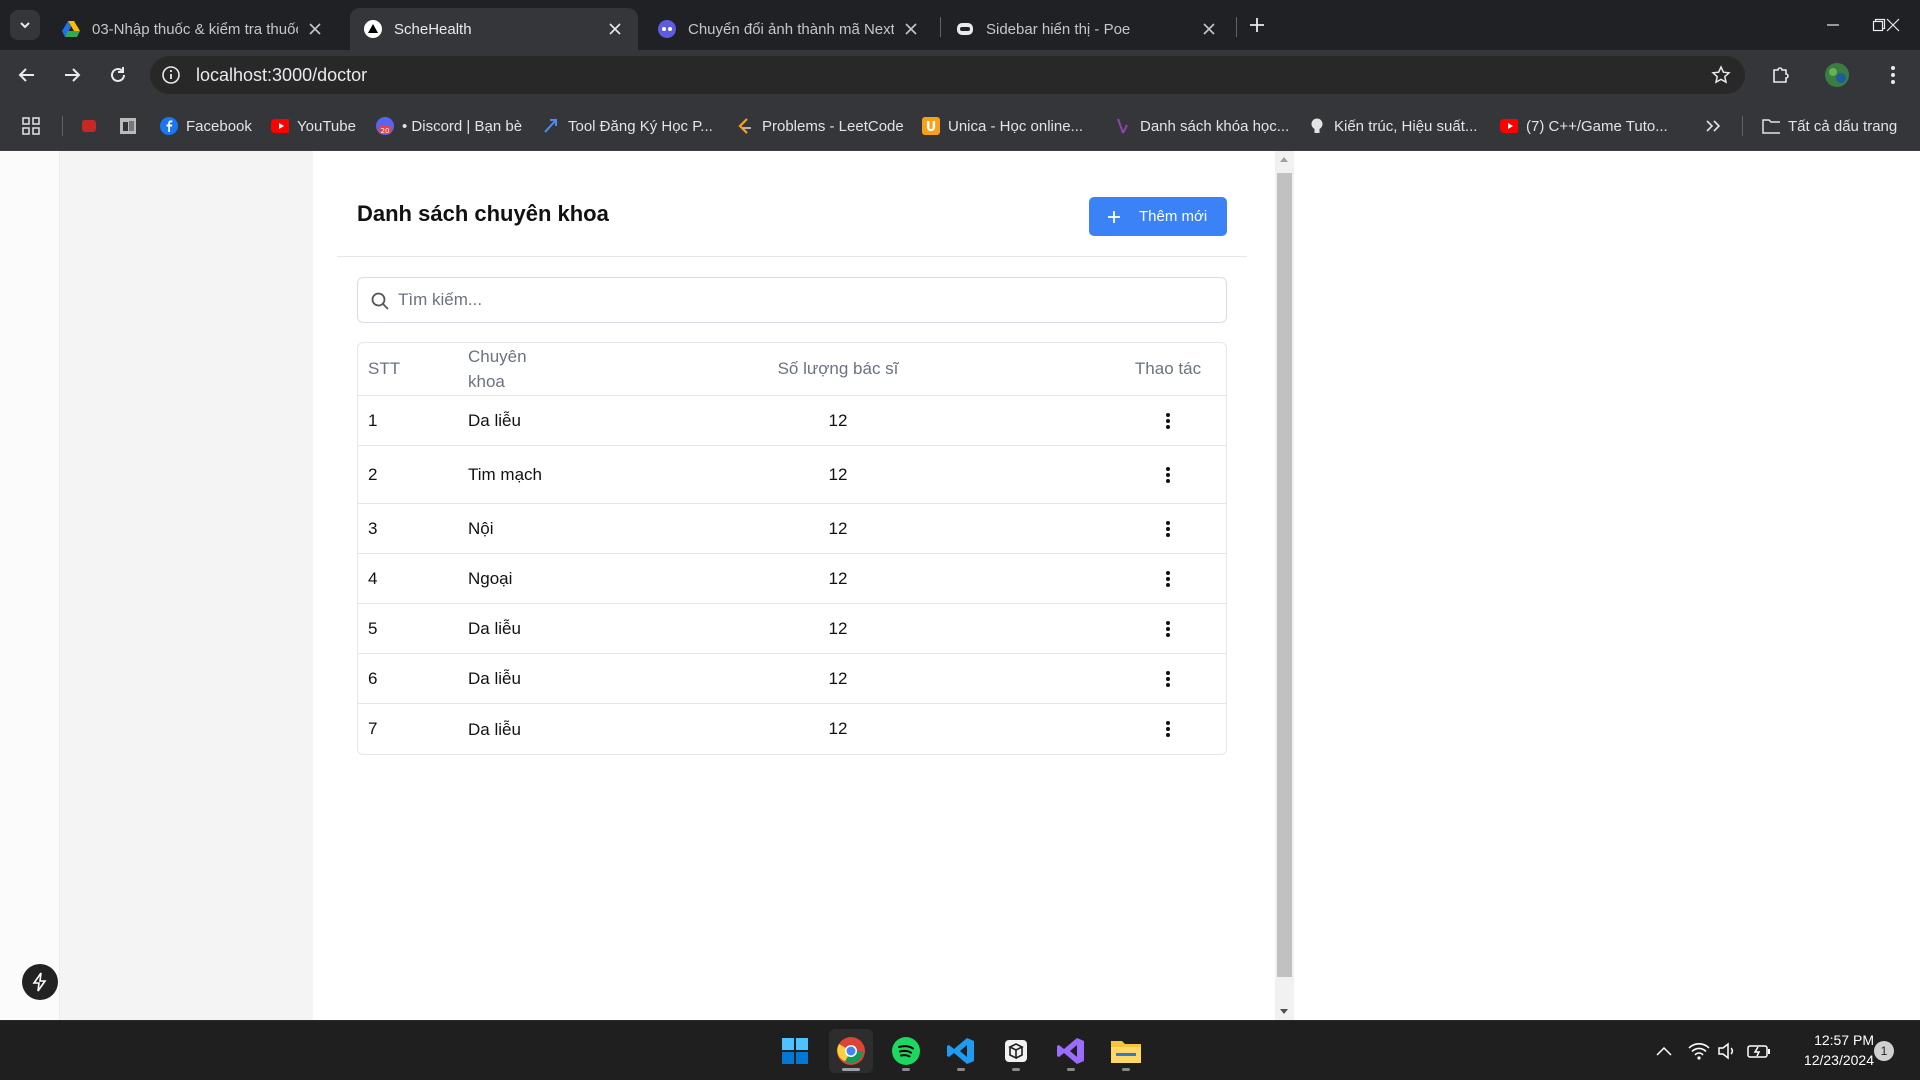 The width and height of the screenshot is (1920, 1080). Describe the element at coordinates (1664, 1051) in the screenshot. I see `tray-overflow-icon` at that location.